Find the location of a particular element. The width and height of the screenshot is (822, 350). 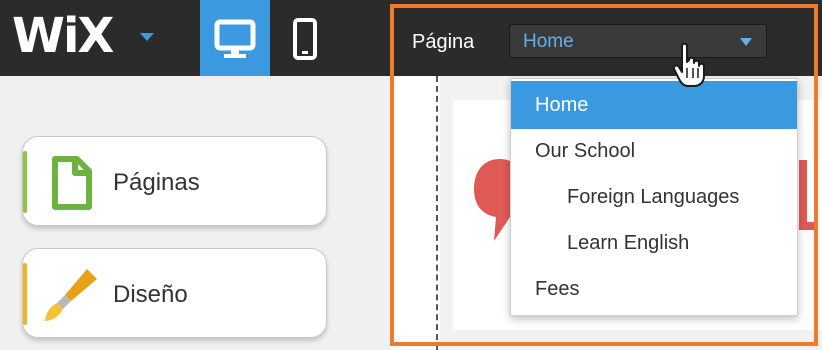

pages-button-label: Páginas is located at coordinates (156, 182).